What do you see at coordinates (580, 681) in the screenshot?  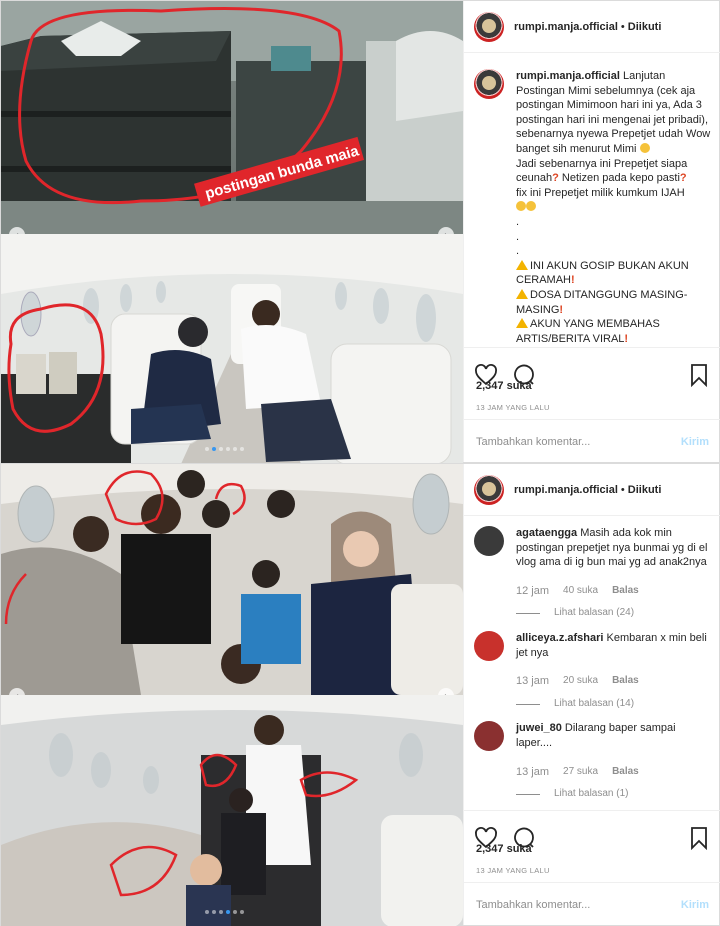 I see `comment-likes: 20 suka` at bounding box center [580, 681].